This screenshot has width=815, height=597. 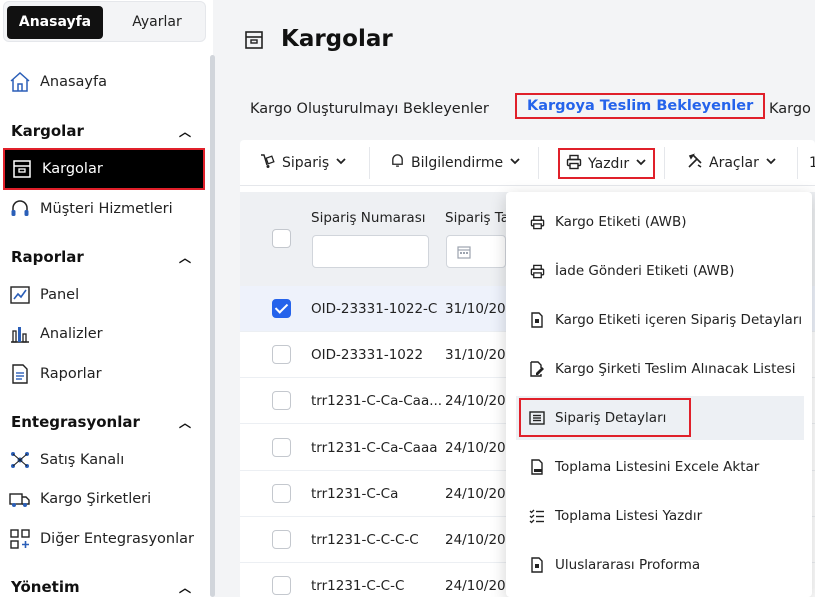 I want to click on sidebar-item-raporlar: Raporlar, so click(x=102, y=374).